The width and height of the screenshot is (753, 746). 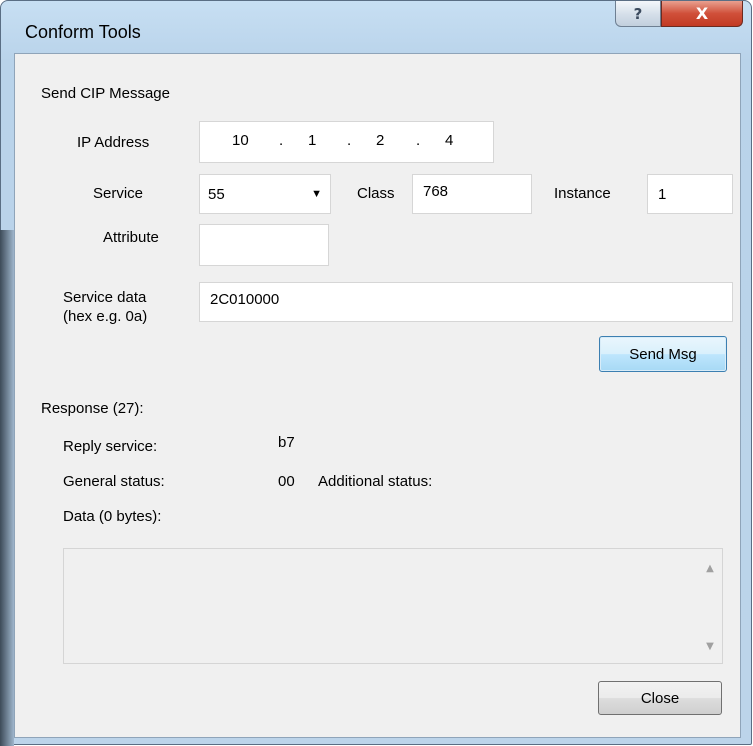 What do you see at coordinates (710, 646) in the screenshot?
I see `scroll-down-arrow-icon: ▼` at bounding box center [710, 646].